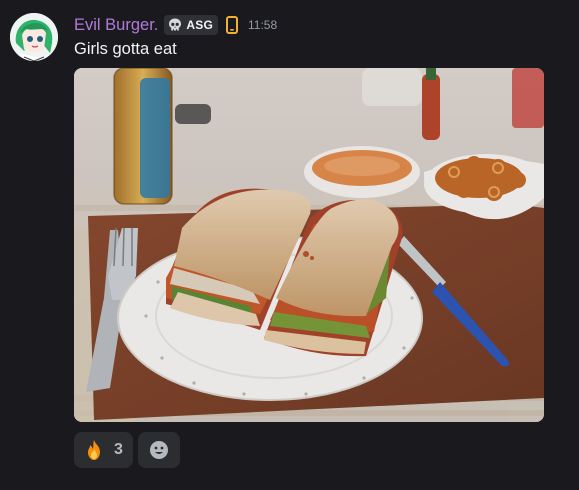 The height and width of the screenshot is (490, 579). I want to click on reaction-fire: 3, so click(103, 450).